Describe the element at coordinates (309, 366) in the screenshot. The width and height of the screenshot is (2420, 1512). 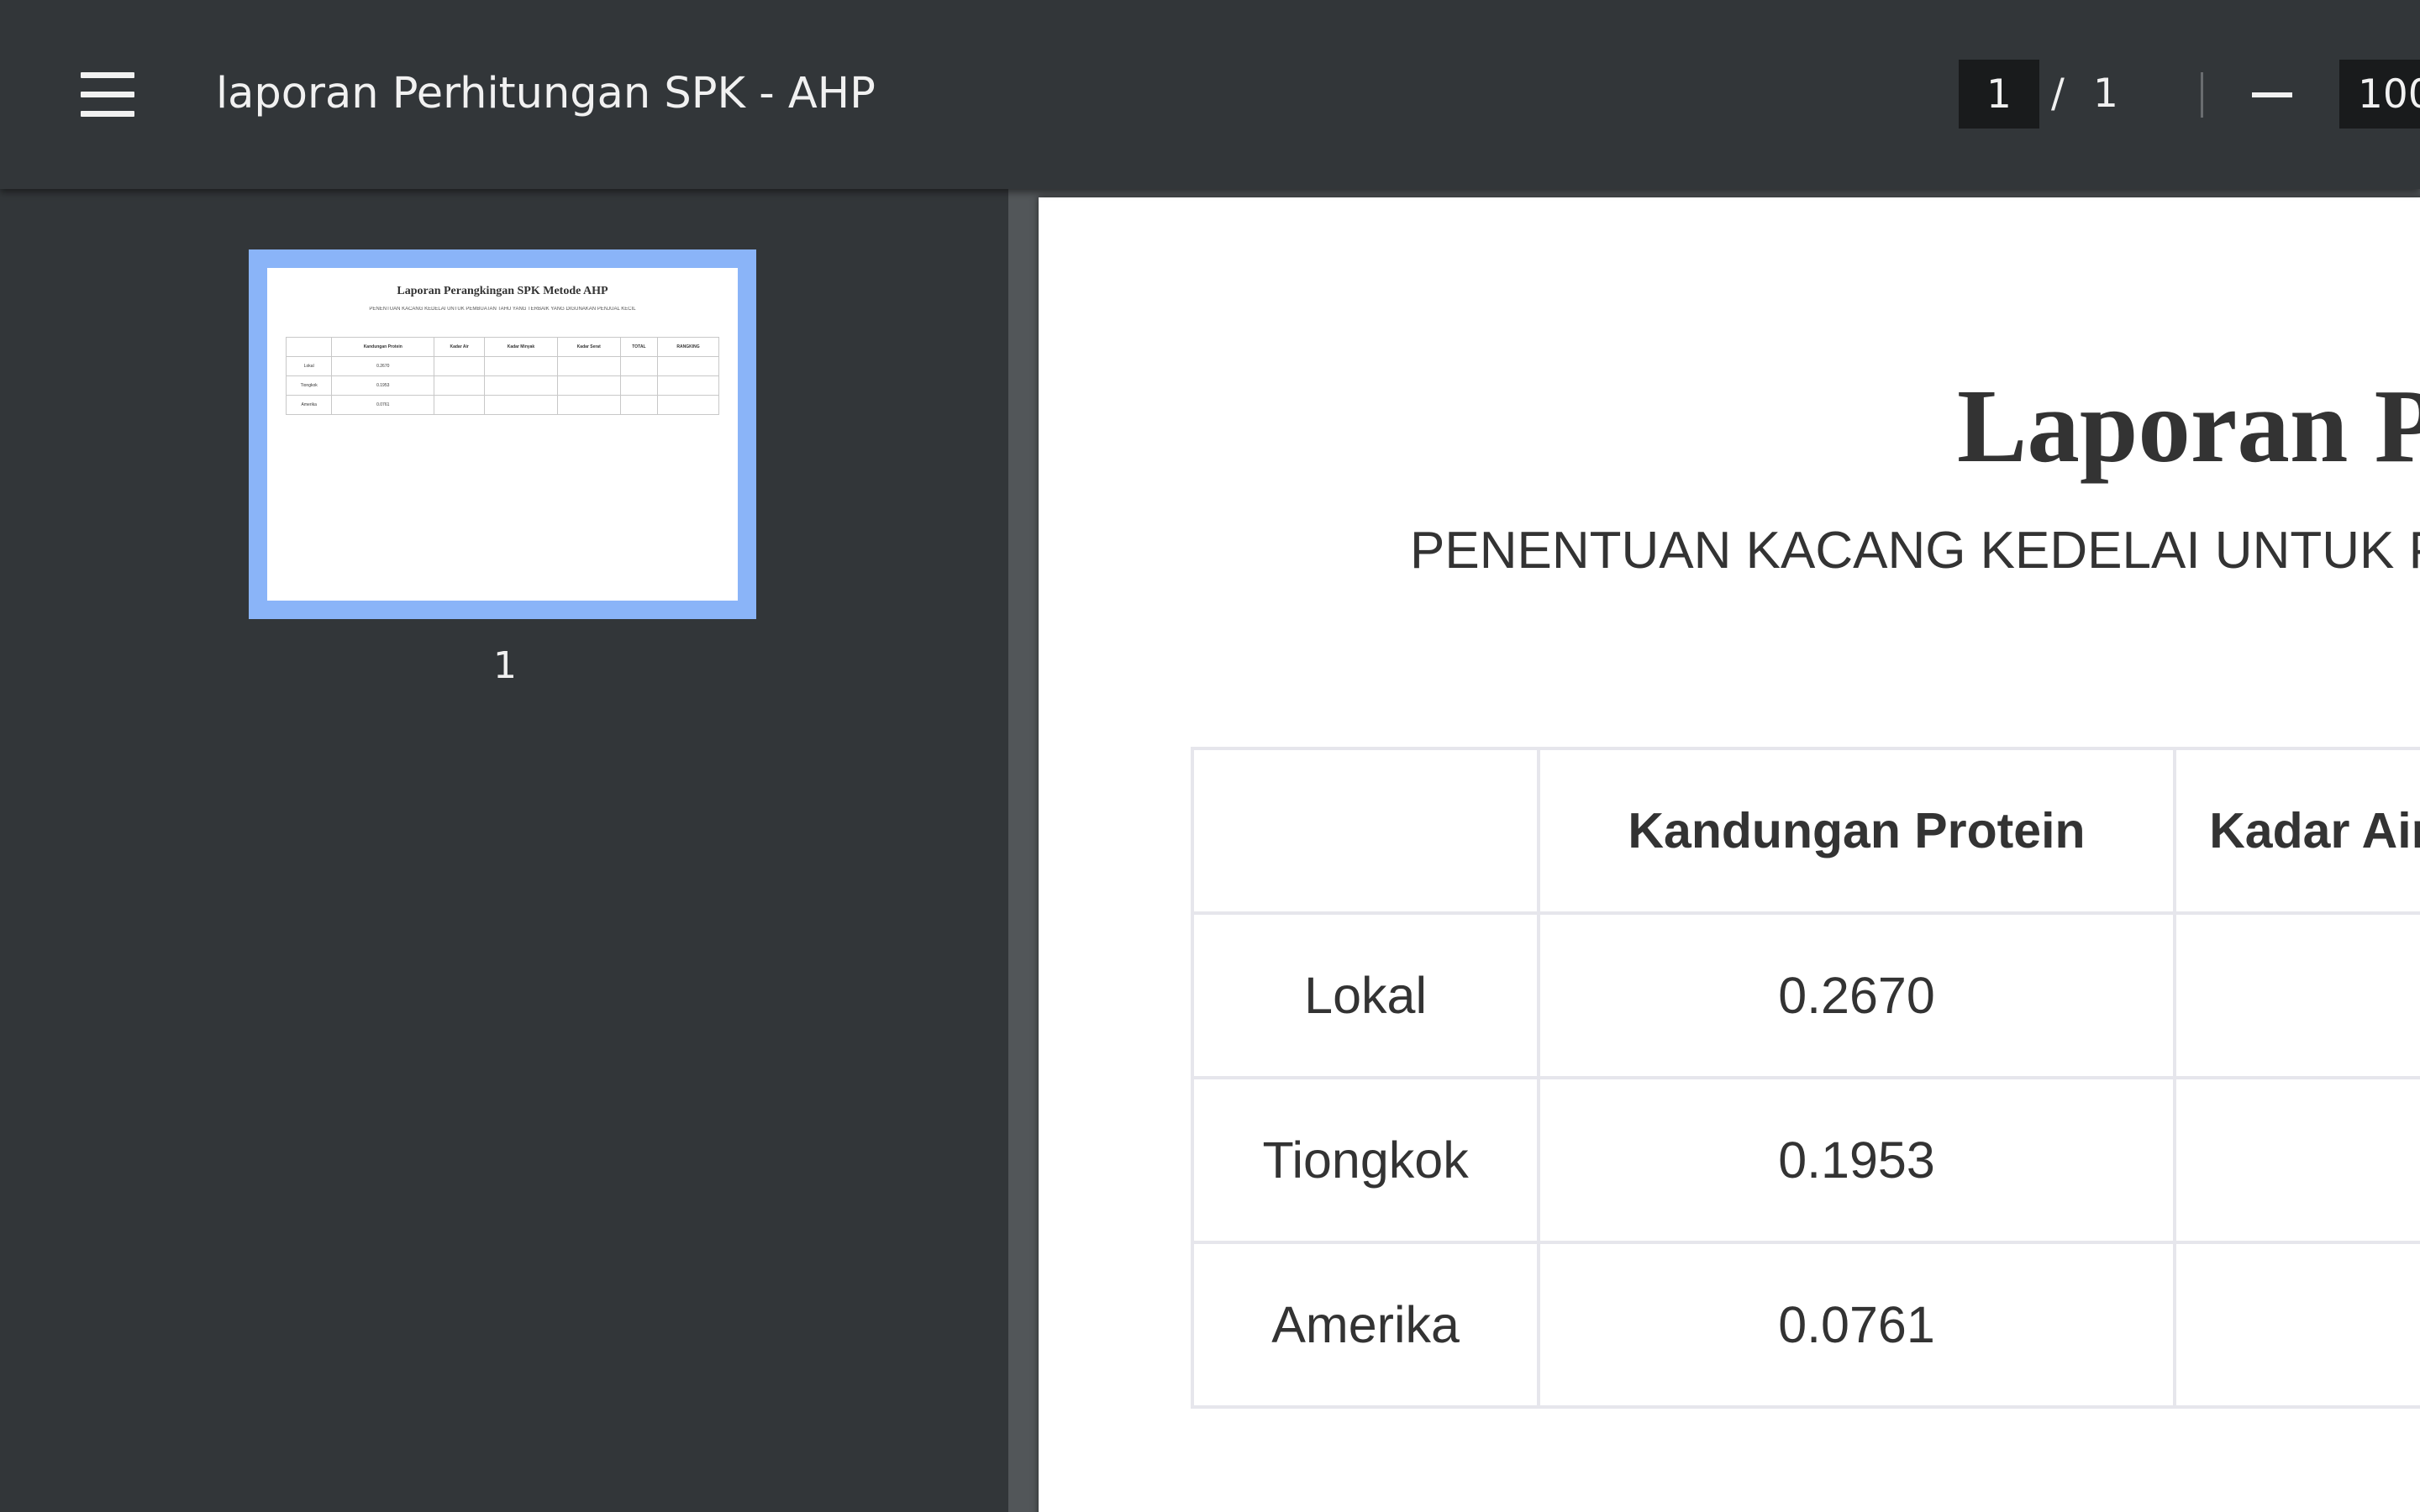
I see `thumb-row-name: Lokal` at that location.